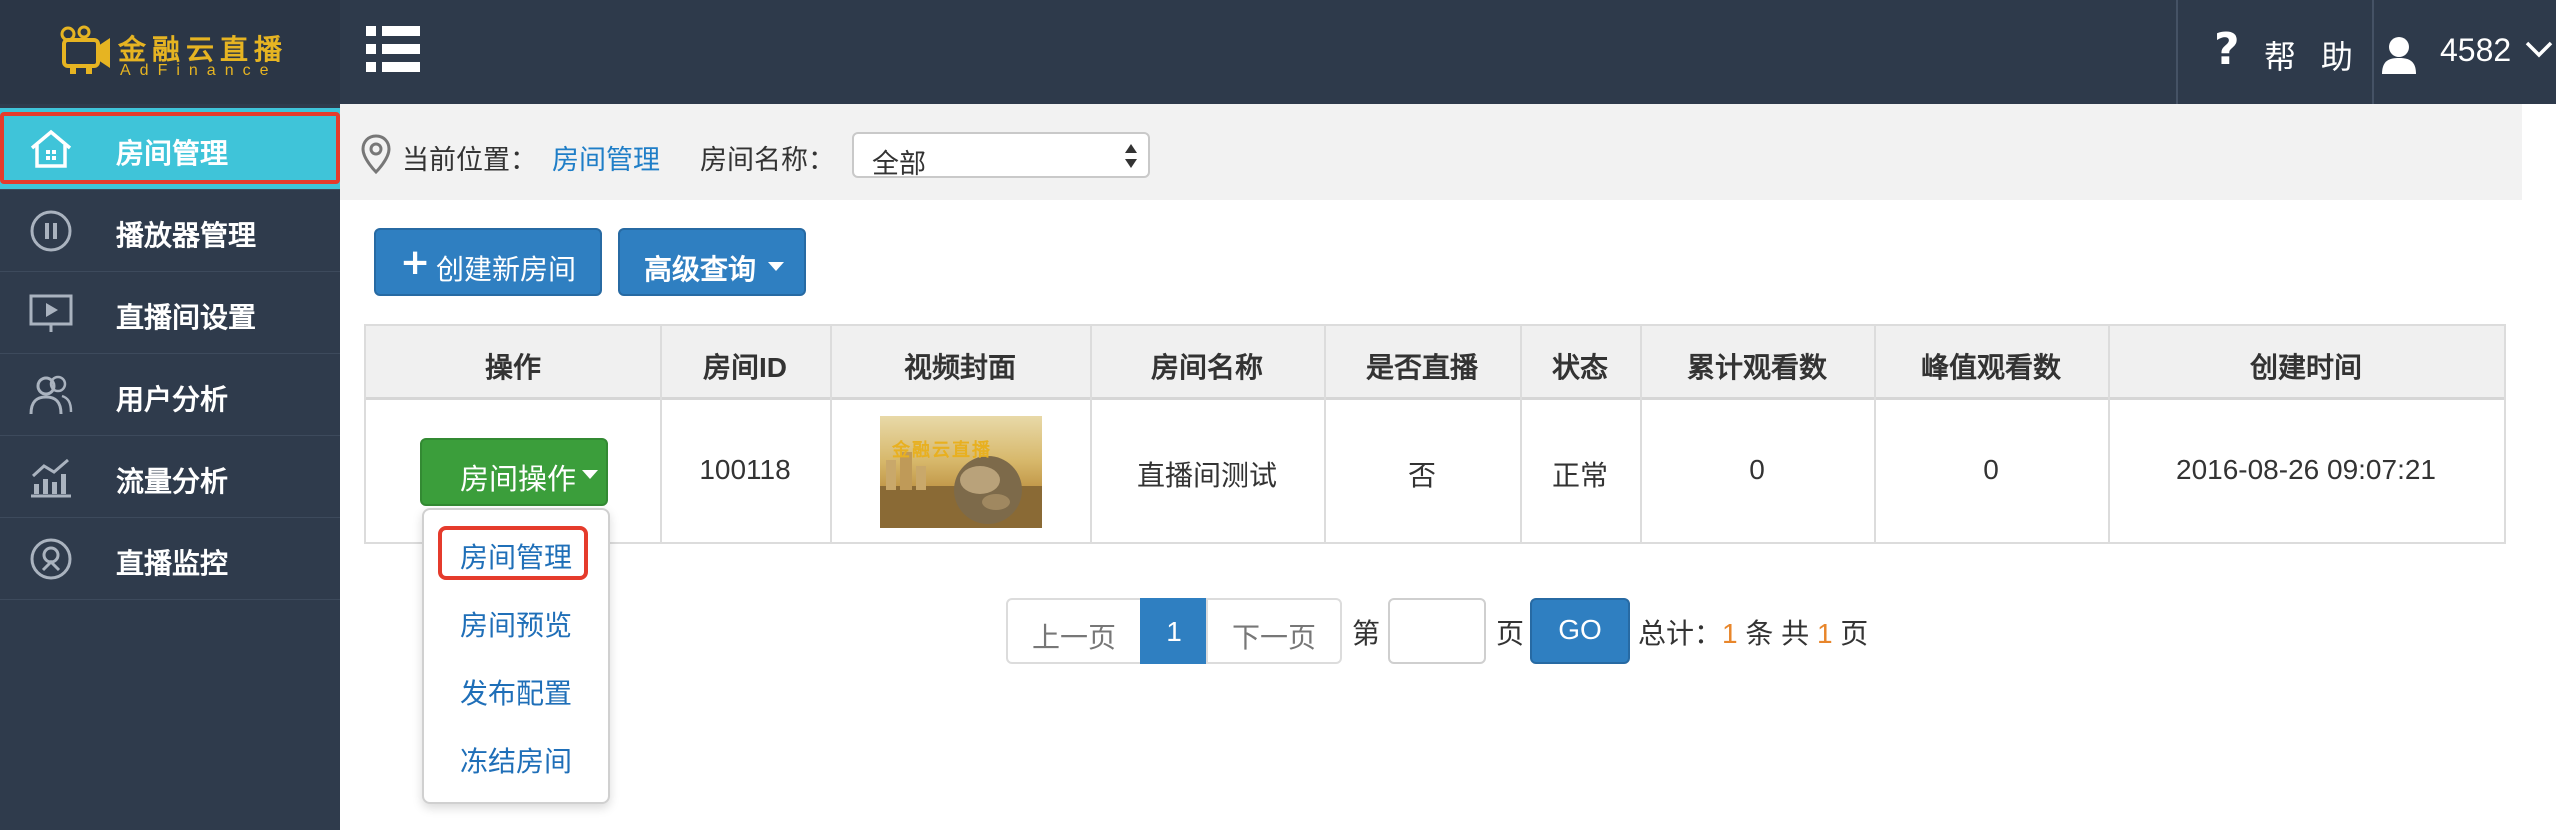 The image size is (2556, 830). Describe the element at coordinates (469, 160) in the screenshot. I see `breadcrumb-label: 当前位置：` at that location.